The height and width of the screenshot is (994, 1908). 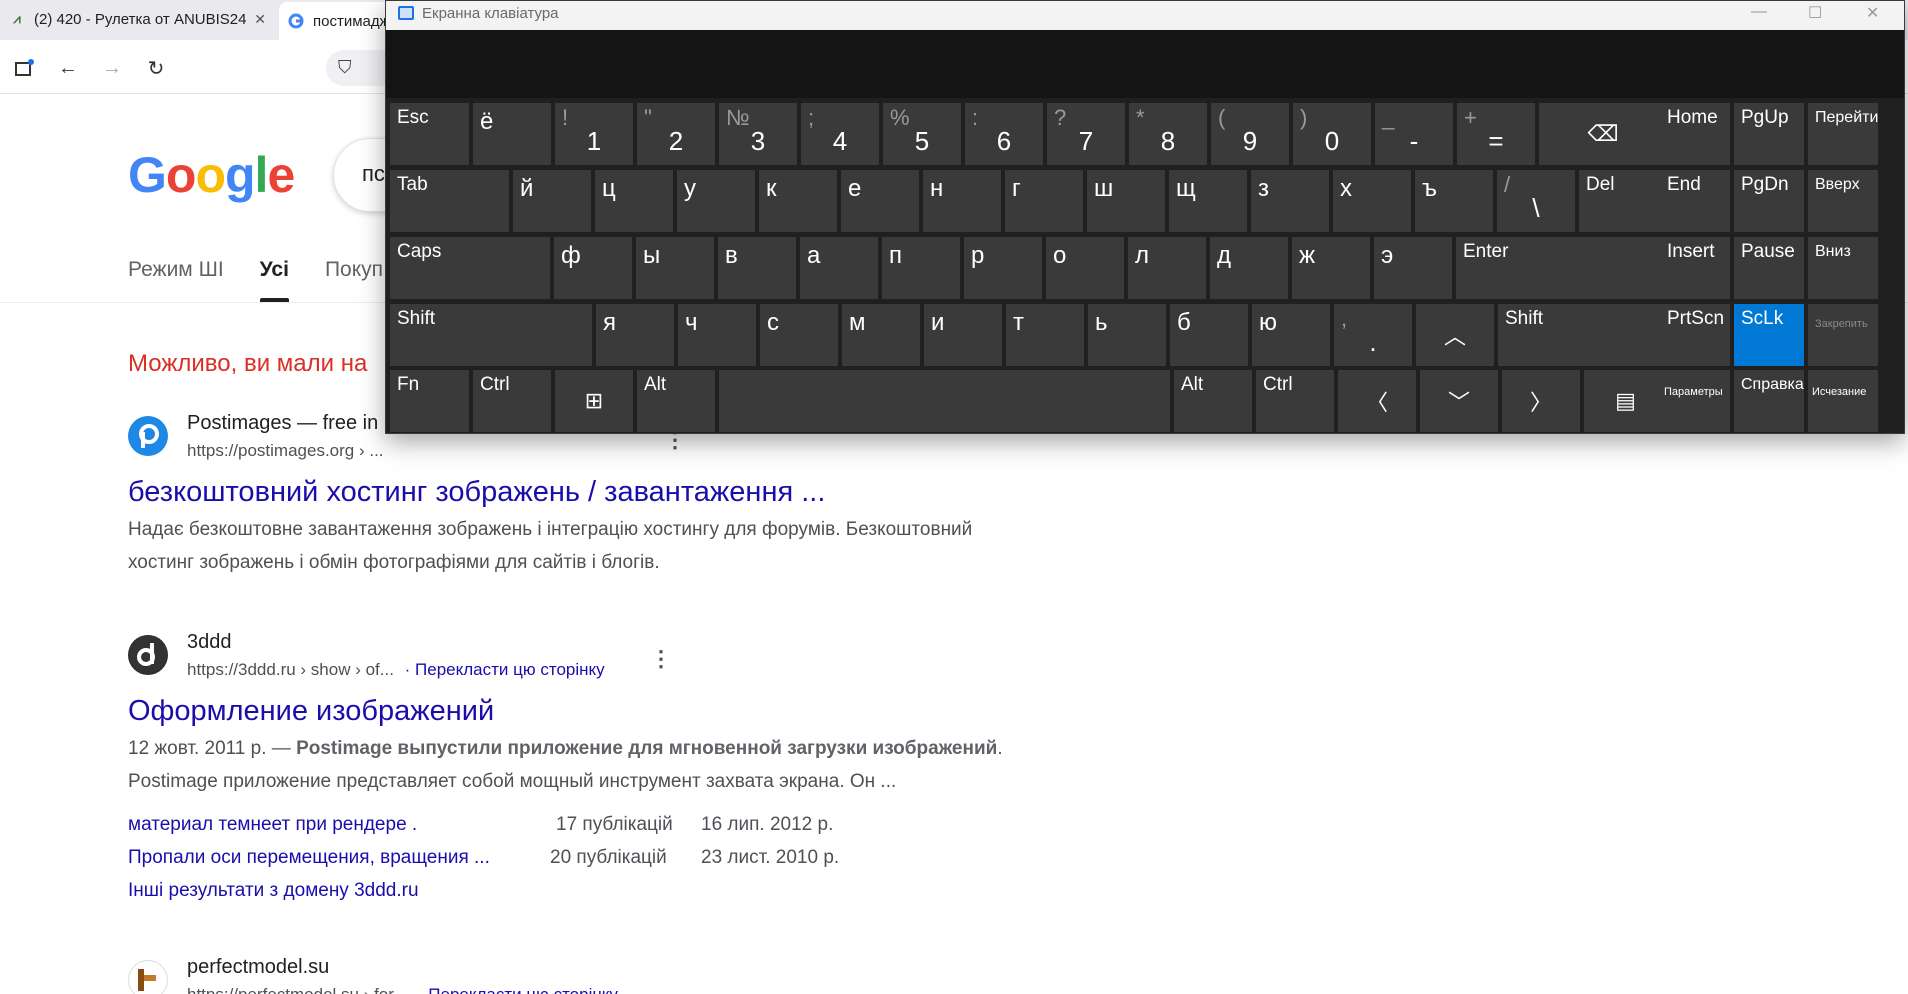 What do you see at coordinates (758, 134) in the screenshot?
I see `key-3: № 3` at bounding box center [758, 134].